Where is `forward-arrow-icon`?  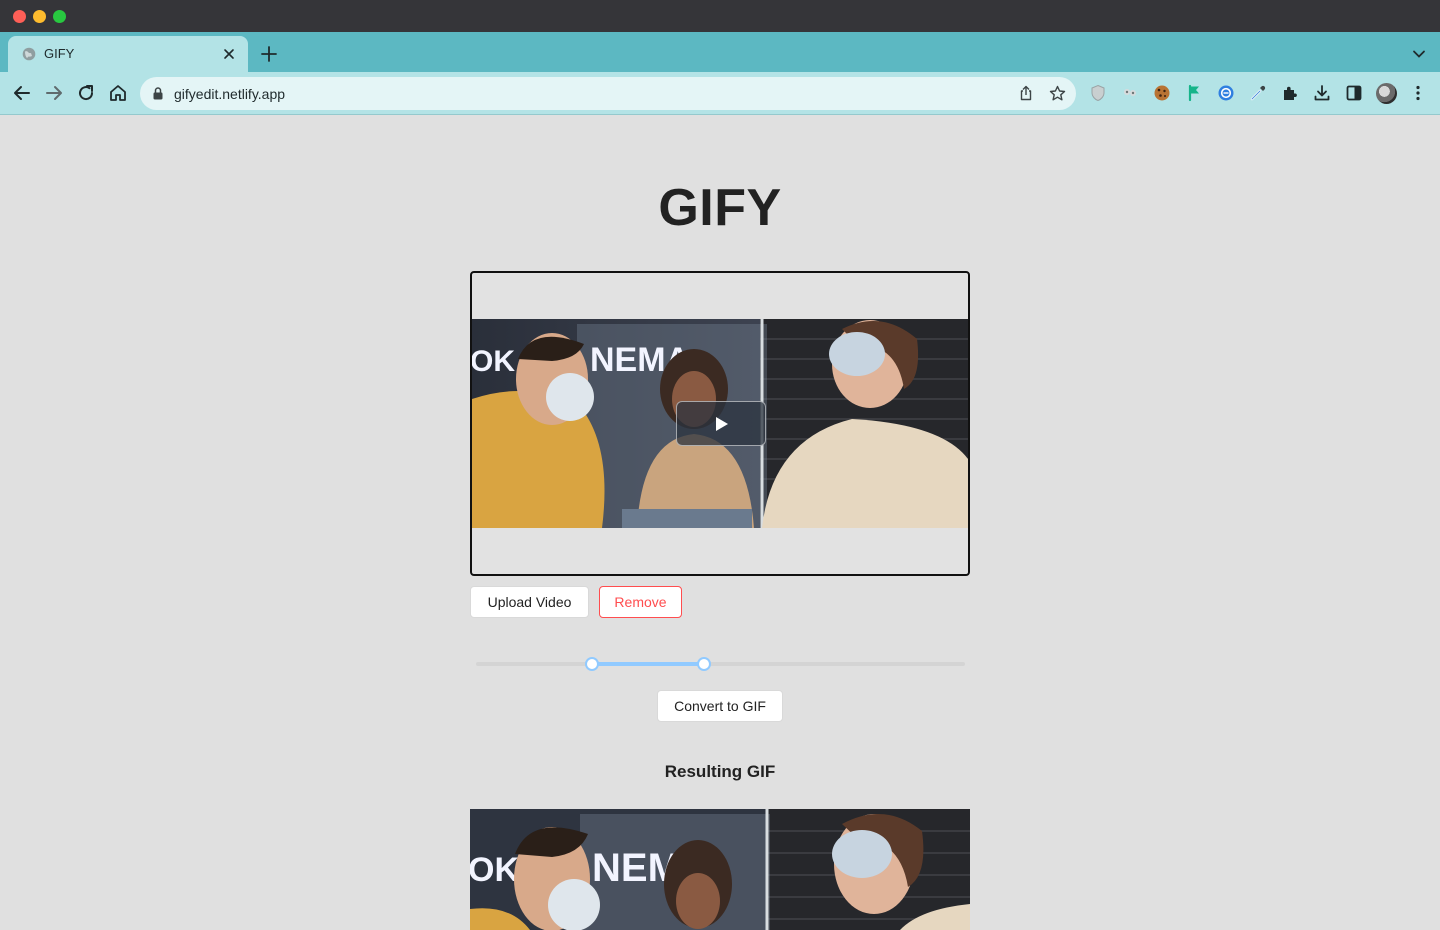 forward-arrow-icon is located at coordinates (54, 93).